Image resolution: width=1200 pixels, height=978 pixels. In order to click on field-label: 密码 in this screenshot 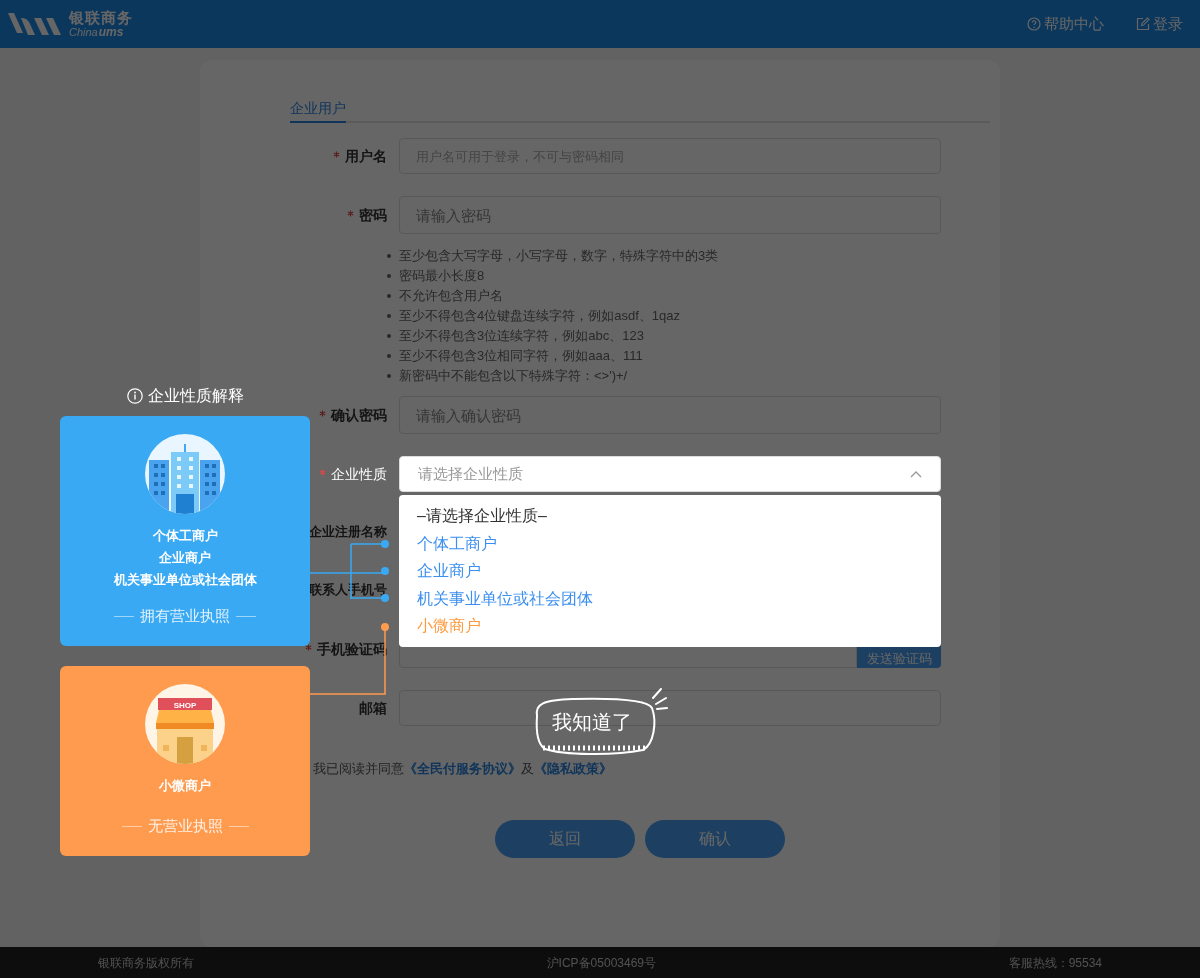, I will do `click(373, 215)`.